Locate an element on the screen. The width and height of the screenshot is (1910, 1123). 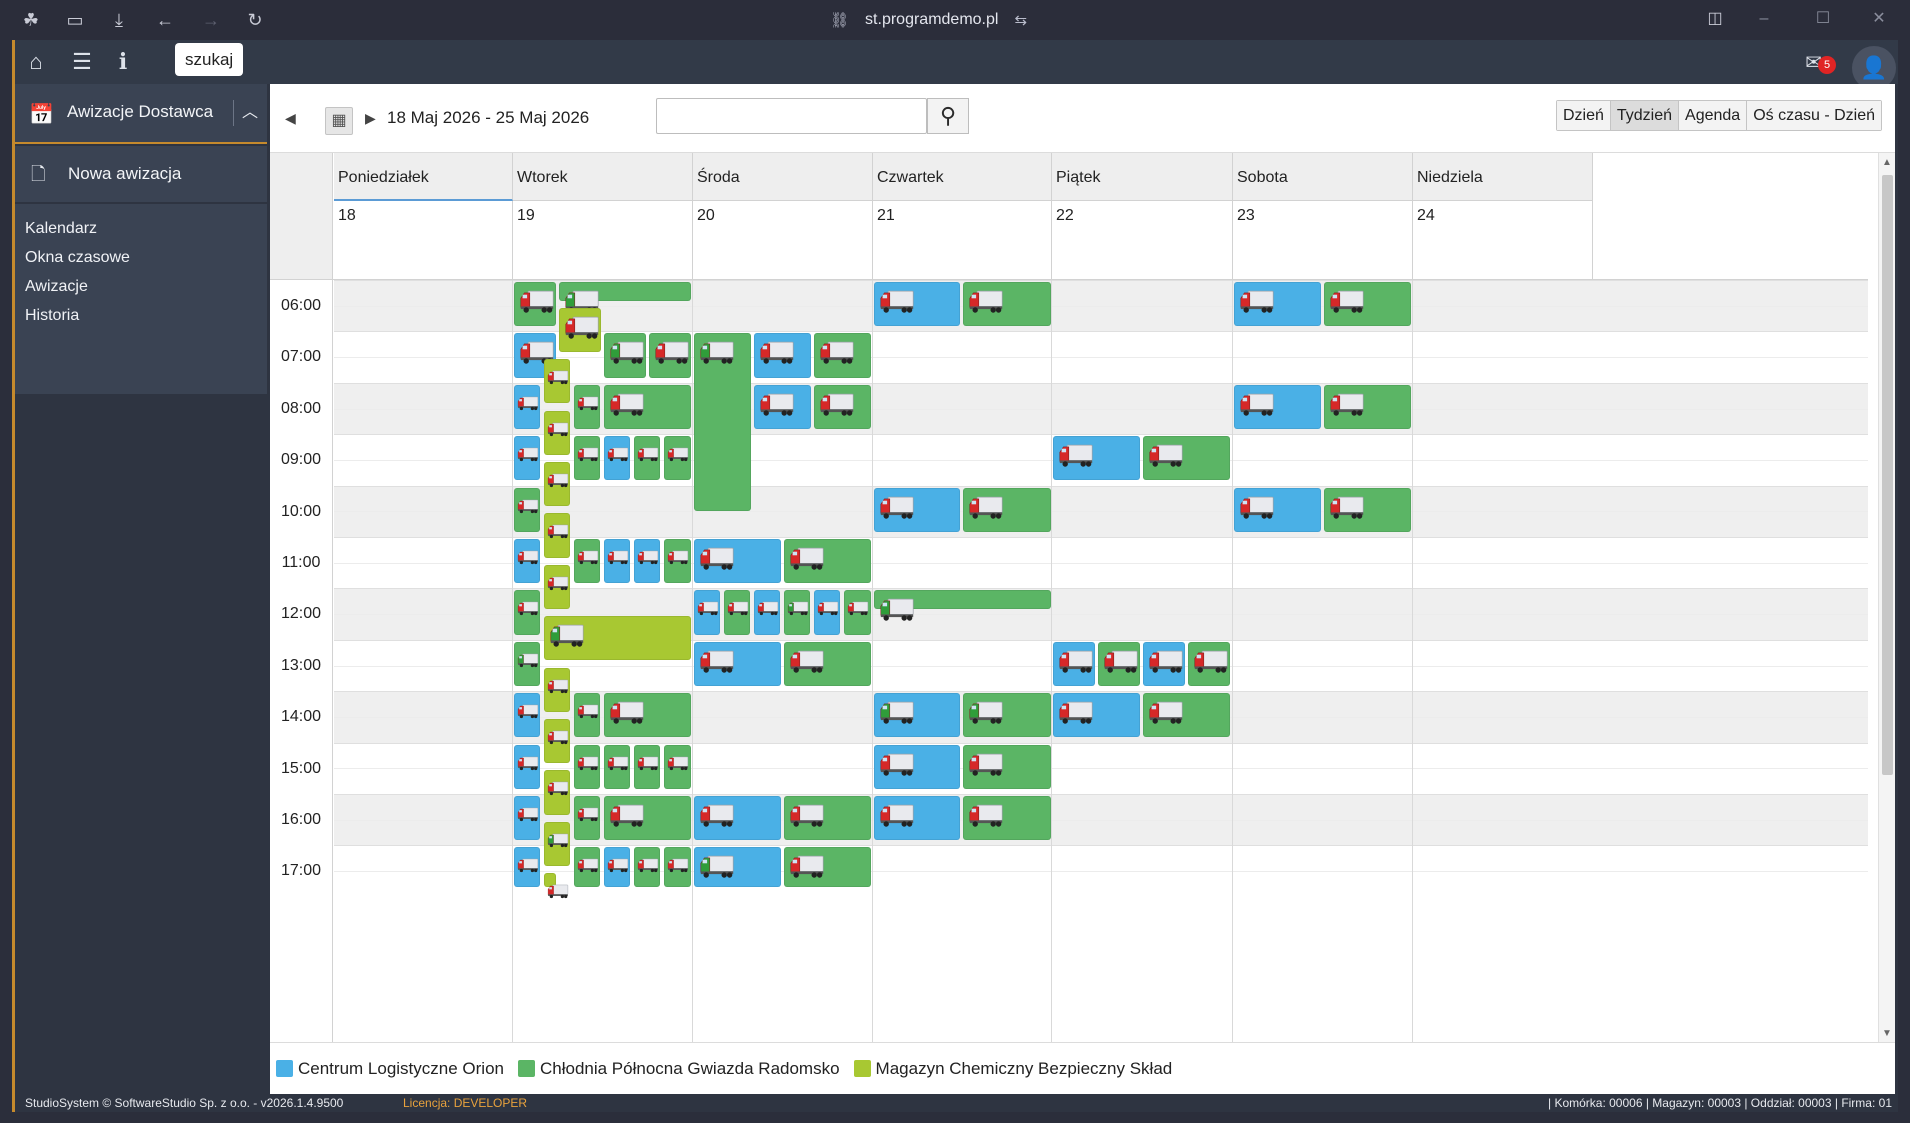
day-header: Wtorek is located at coordinates (603, 177).